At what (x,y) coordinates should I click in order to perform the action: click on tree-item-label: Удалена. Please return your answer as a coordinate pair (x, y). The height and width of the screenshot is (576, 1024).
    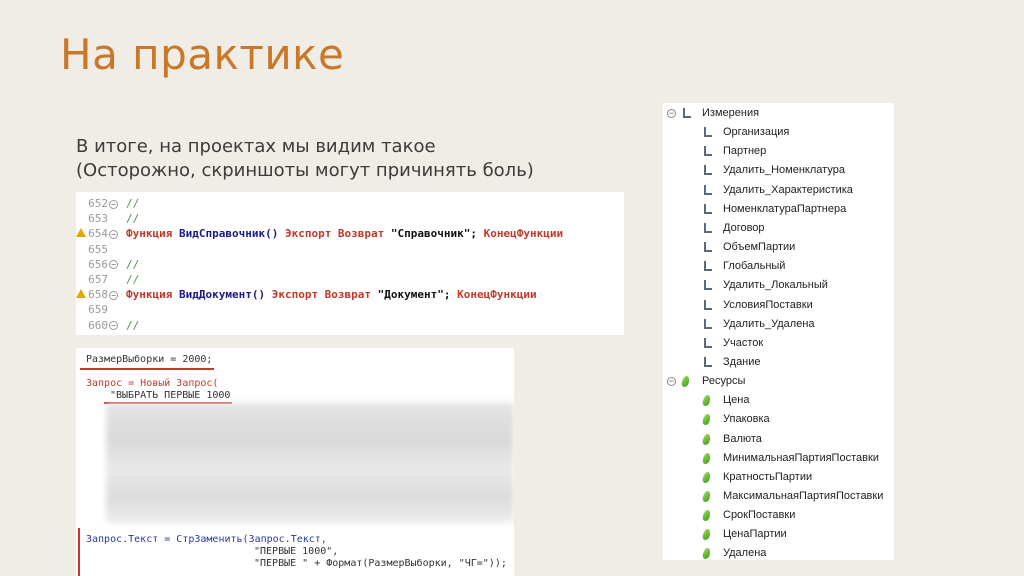
    Looking at the image, I should click on (745, 553).